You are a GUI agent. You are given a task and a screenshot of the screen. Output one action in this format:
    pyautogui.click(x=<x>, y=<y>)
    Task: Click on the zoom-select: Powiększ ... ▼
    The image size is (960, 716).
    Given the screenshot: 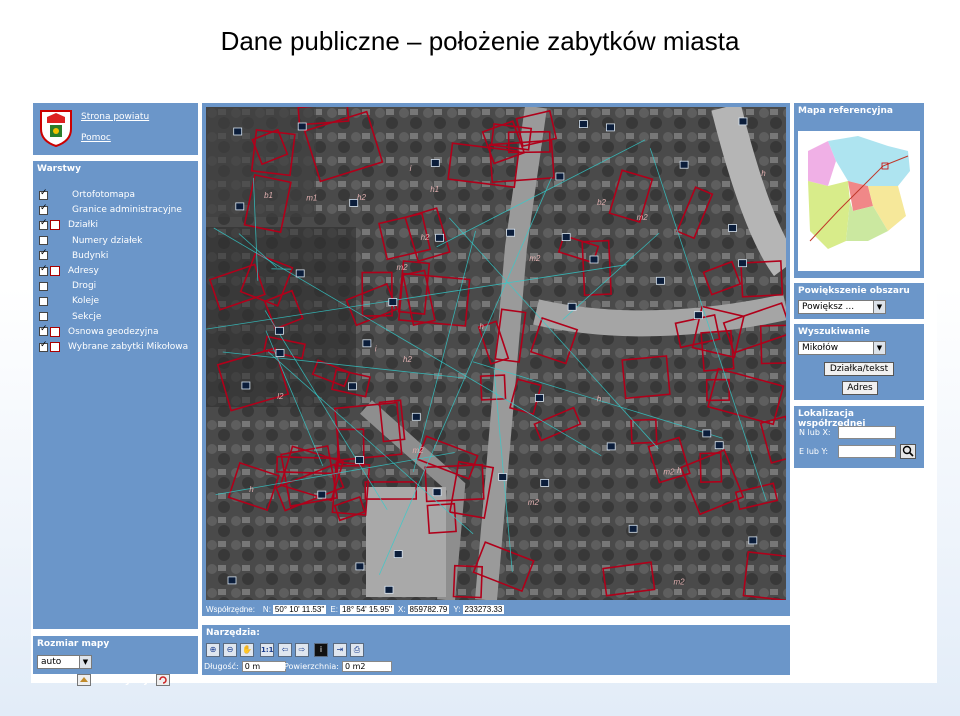 What is the action you would take?
    pyautogui.click(x=842, y=307)
    